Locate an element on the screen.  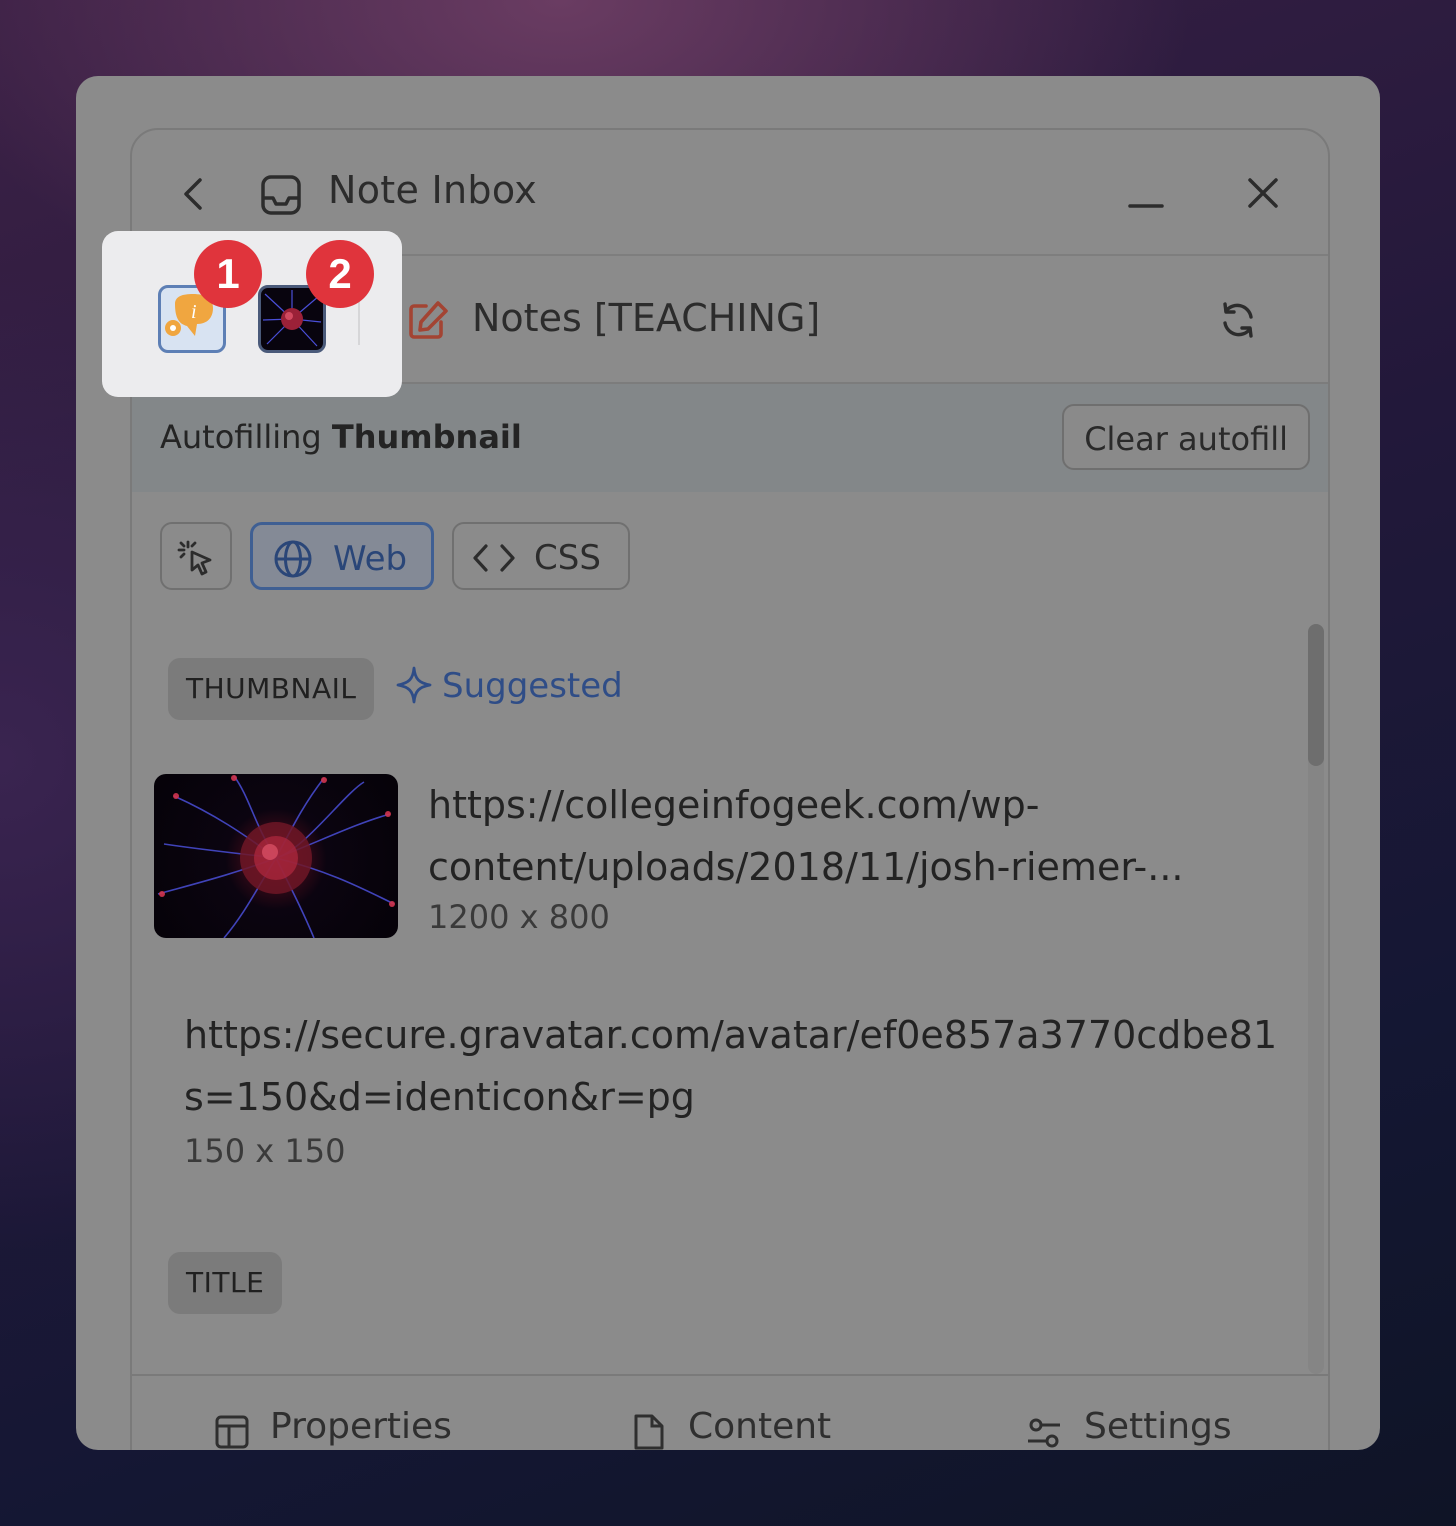
properties-icon is located at coordinates (232, 1432).